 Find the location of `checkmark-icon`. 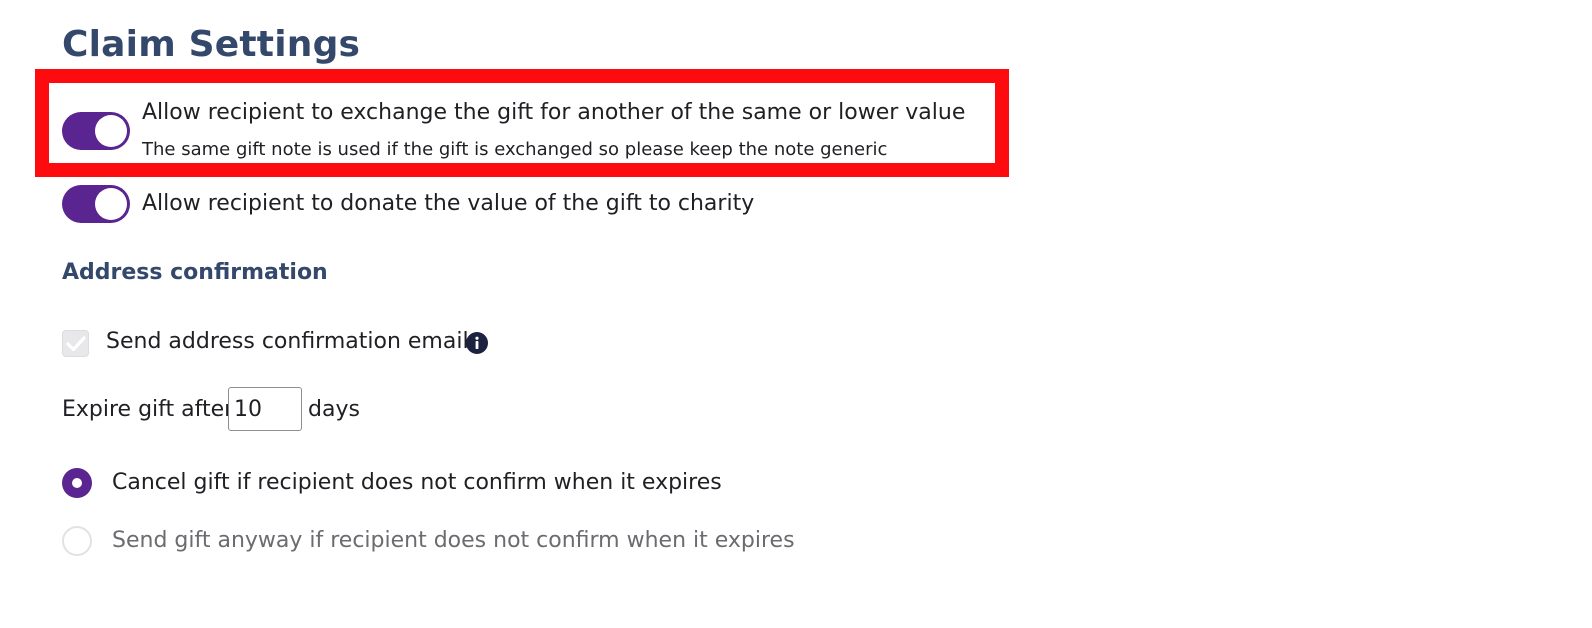

checkmark-icon is located at coordinates (76, 344).